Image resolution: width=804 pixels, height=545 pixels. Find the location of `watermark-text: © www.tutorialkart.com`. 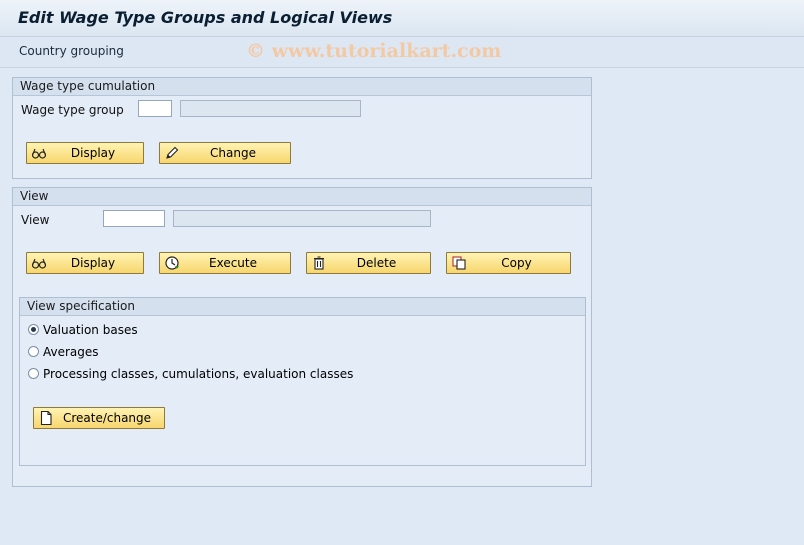

watermark-text: © www.tutorialkart.com is located at coordinates (374, 51).